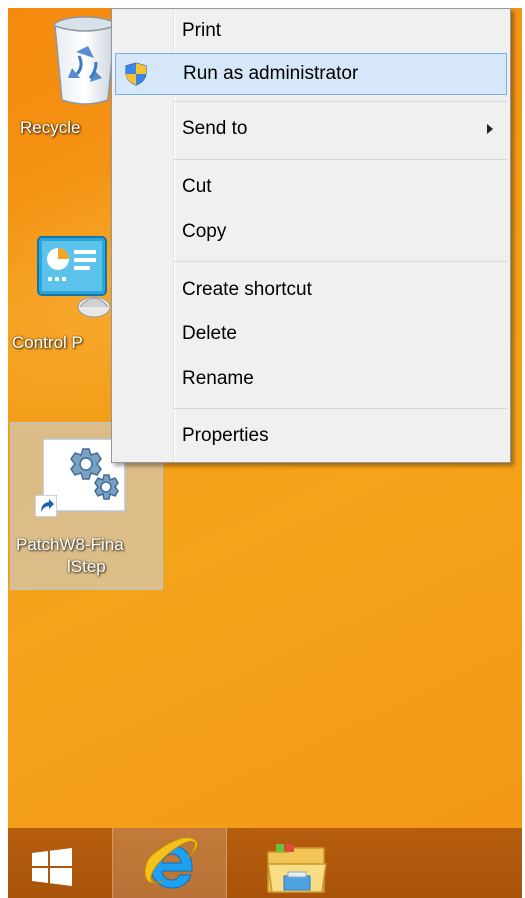  I want to click on windows-logo-icon, so click(52, 867).